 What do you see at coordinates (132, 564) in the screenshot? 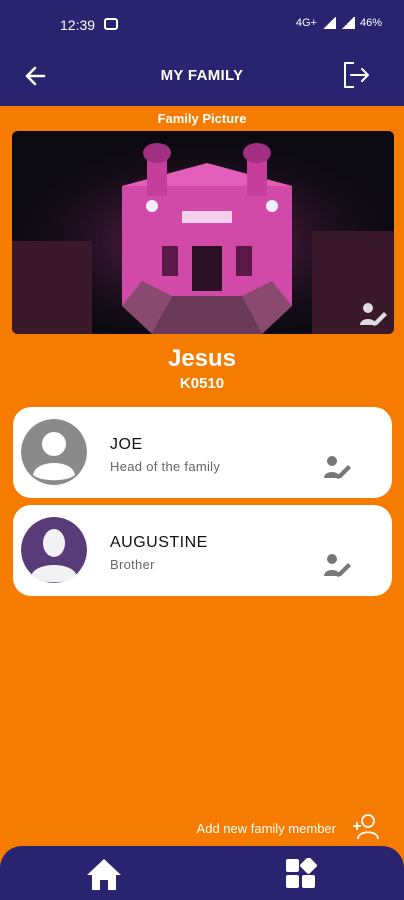
I see `member-role: Brother` at bounding box center [132, 564].